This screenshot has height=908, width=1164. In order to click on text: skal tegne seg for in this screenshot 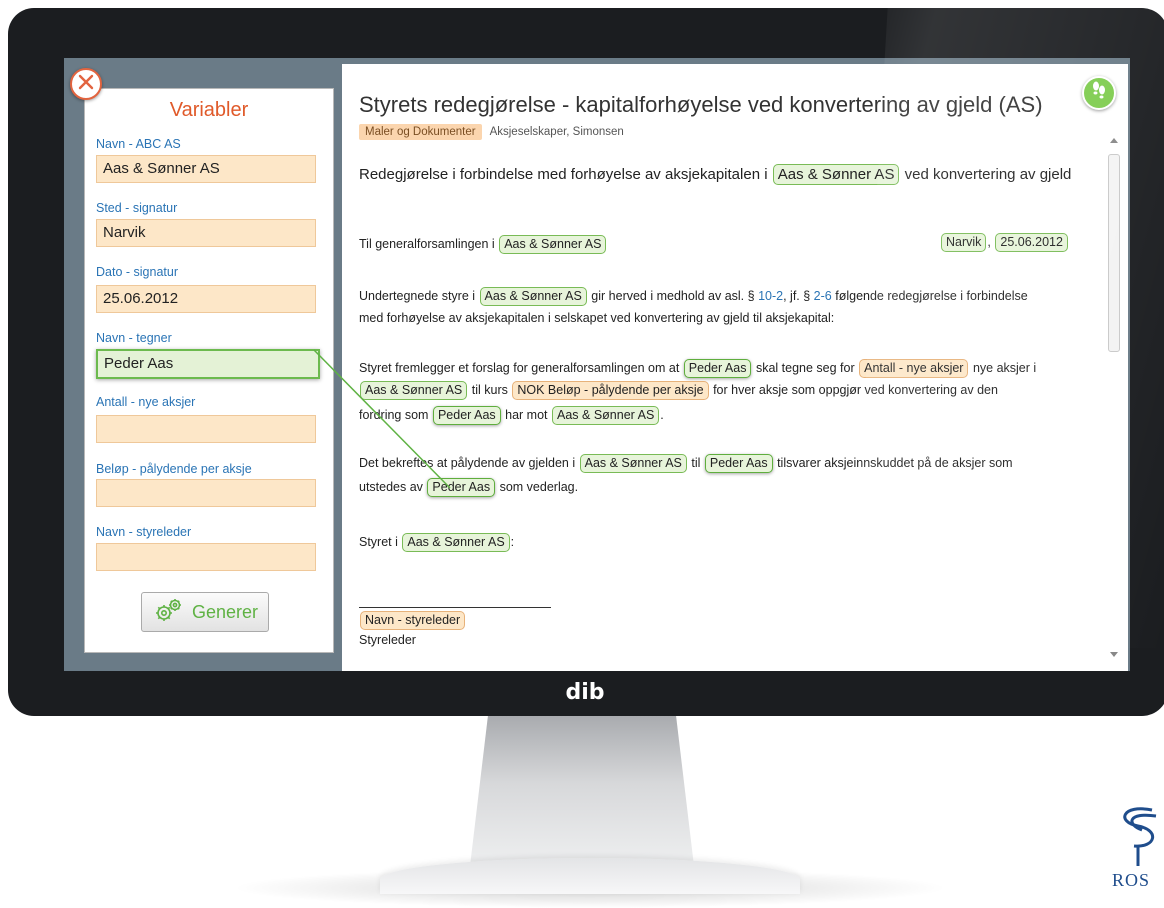, I will do `click(805, 368)`.